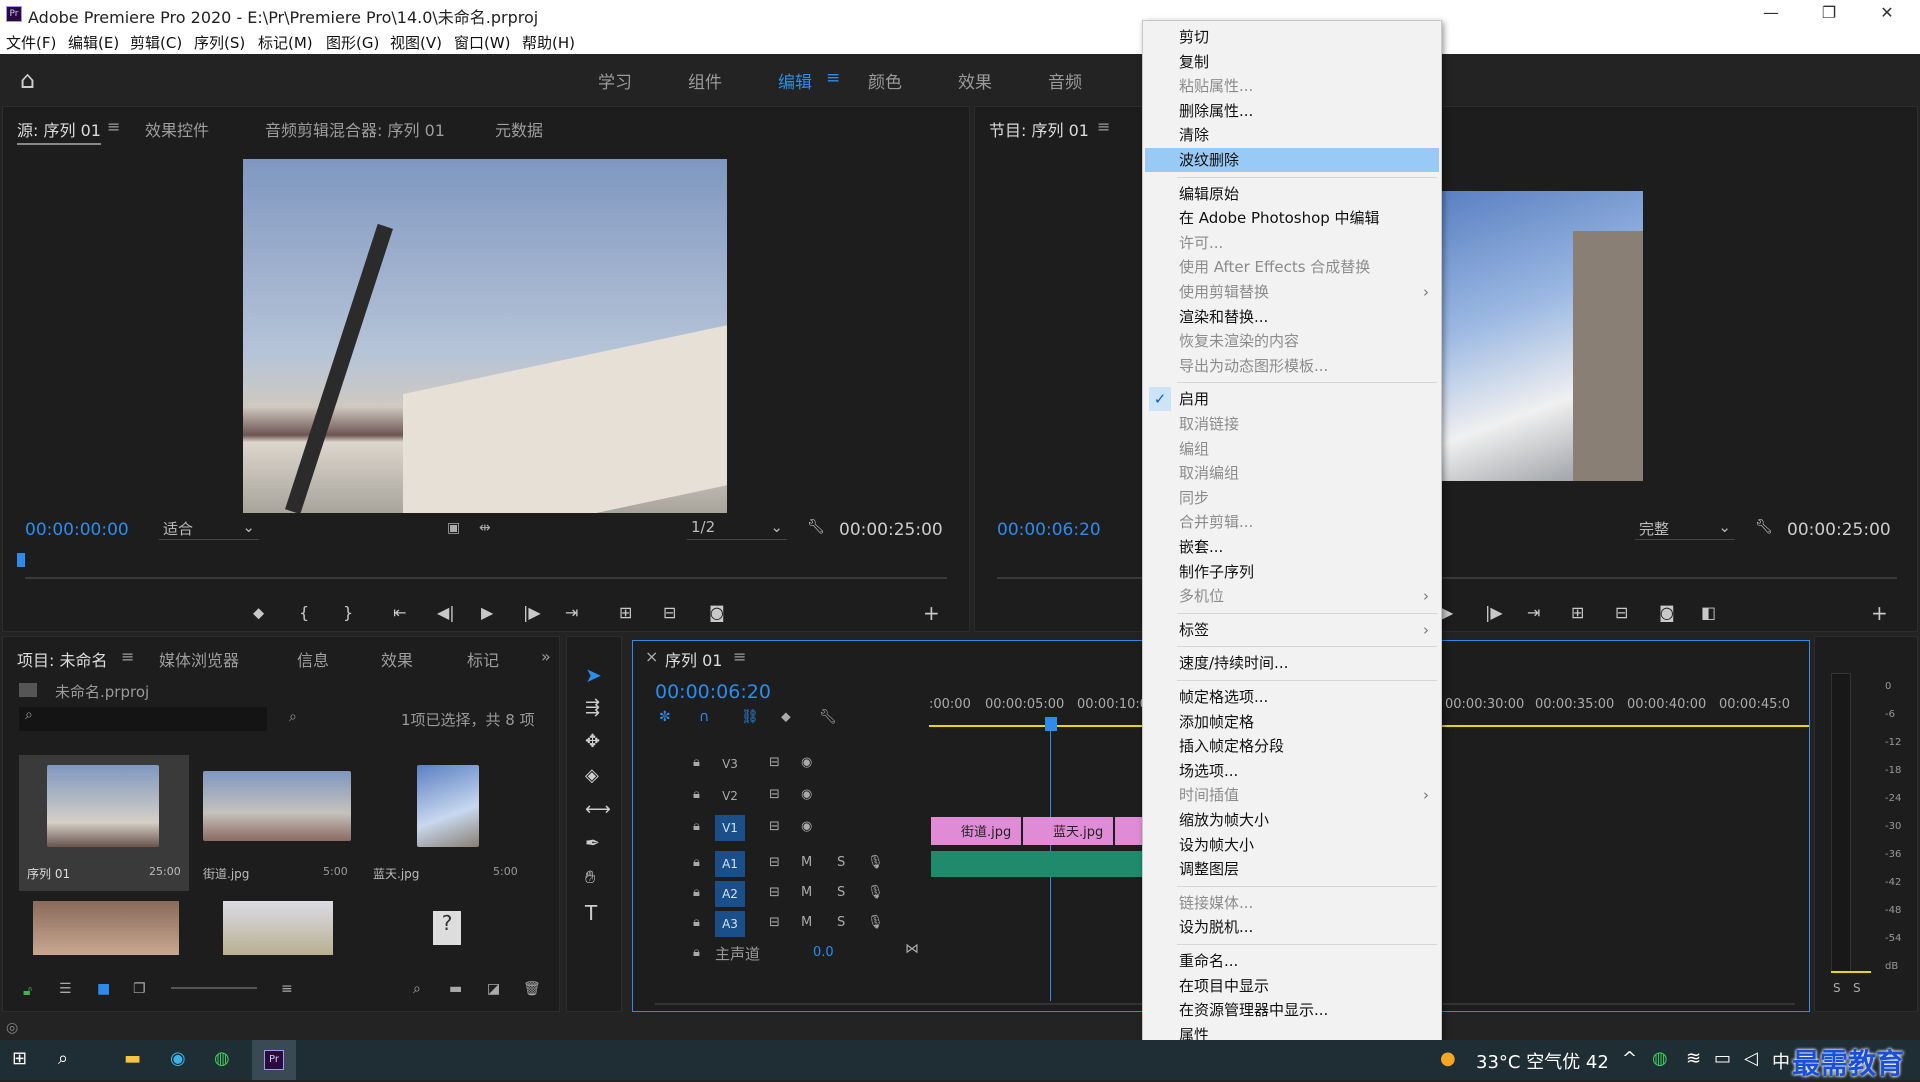 This screenshot has height=1082, width=1920. What do you see at coordinates (274, 1060) in the screenshot?
I see `taskbar-premiere: Pr` at bounding box center [274, 1060].